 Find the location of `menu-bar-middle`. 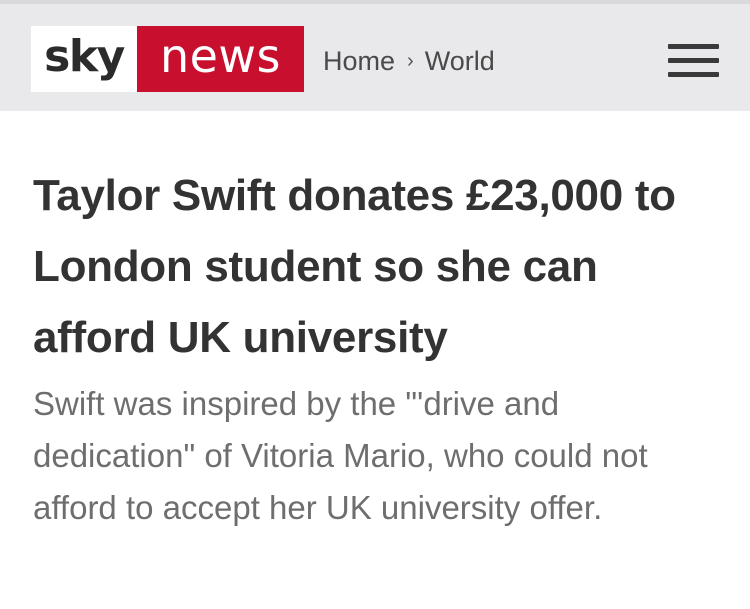

menu-bar-middle is located at coordinates (693, 60).